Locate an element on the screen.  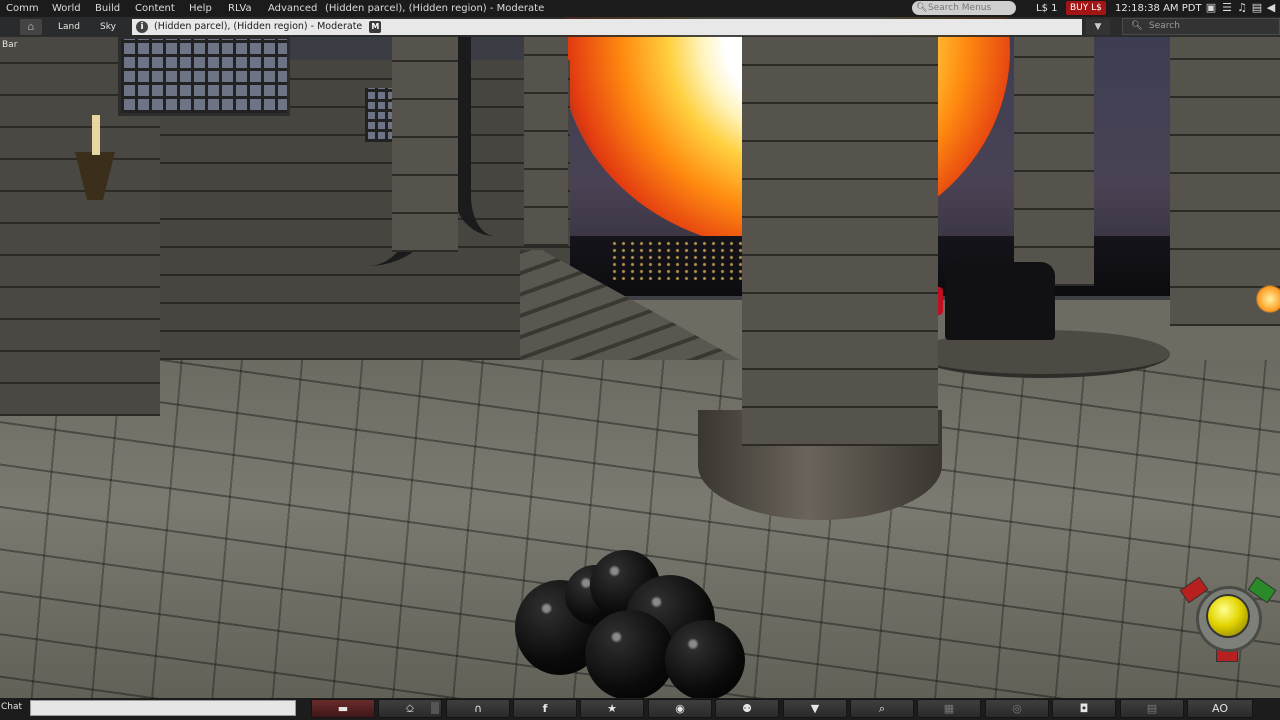
avatar is located at coordinates (632, 625).